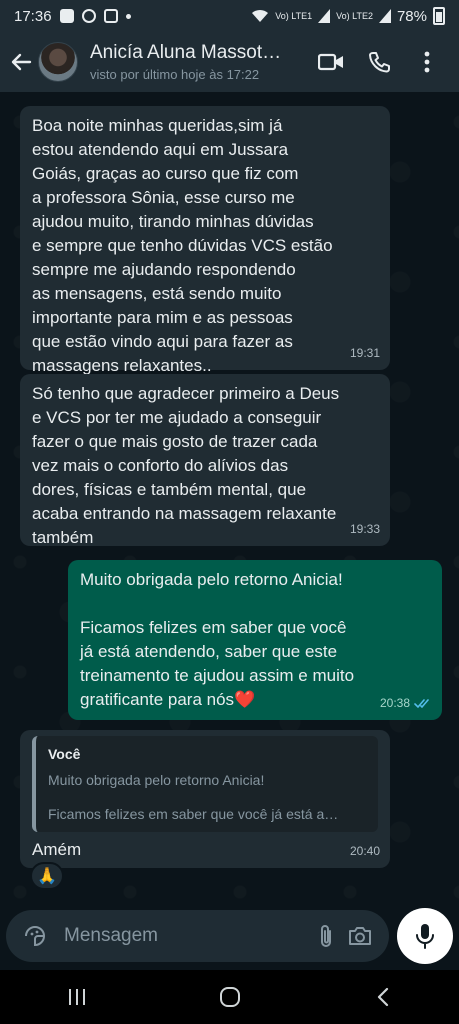 This screenshot has height=1024, width=459. What do you see at coordinates (354, 15) in the screenshot?
I see `network-2-label: Vo) LTE2` at bounding box center [354, 15].